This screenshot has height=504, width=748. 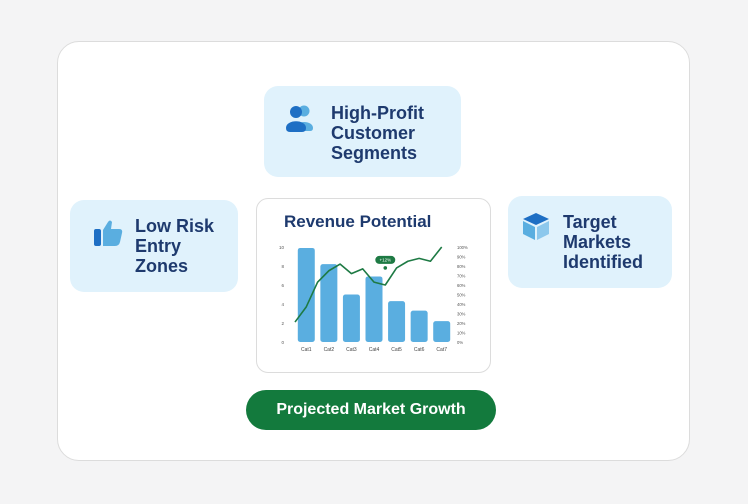 I want to click on target-markets-tile: Target Markets Identified, so click(x=590, y=242).